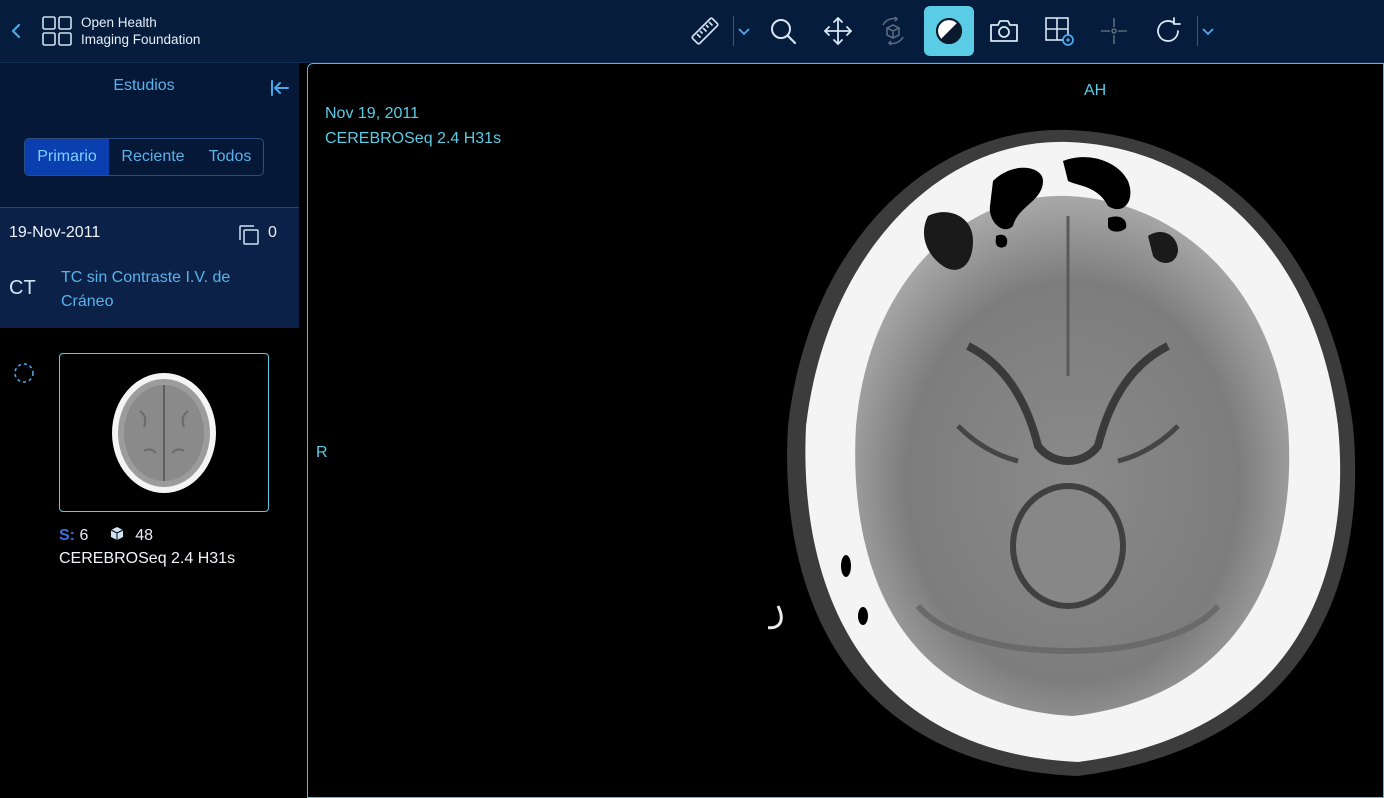  What do you see at coordinates (149, 135) in the screenshot?
I see `studies-panel-header: Estudios Primario Reciente Todos` at bounding box center [149, 135].